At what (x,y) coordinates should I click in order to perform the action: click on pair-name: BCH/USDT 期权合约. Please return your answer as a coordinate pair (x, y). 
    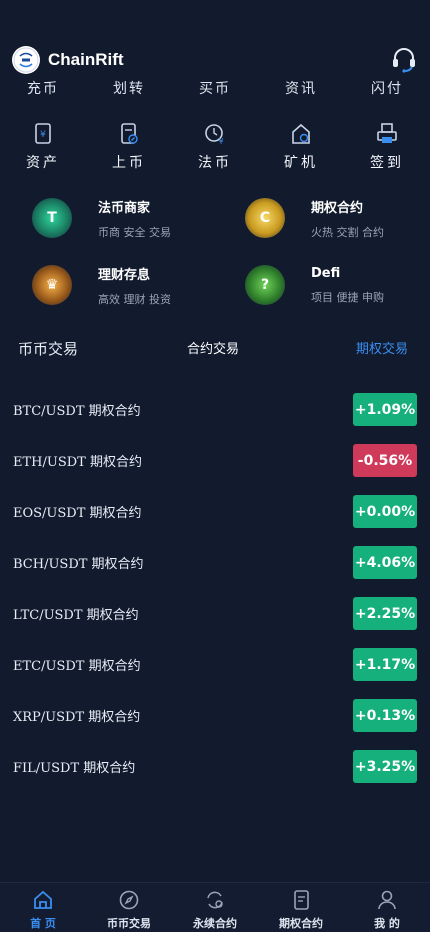
    Looking at the image, I should click on (78, 564).